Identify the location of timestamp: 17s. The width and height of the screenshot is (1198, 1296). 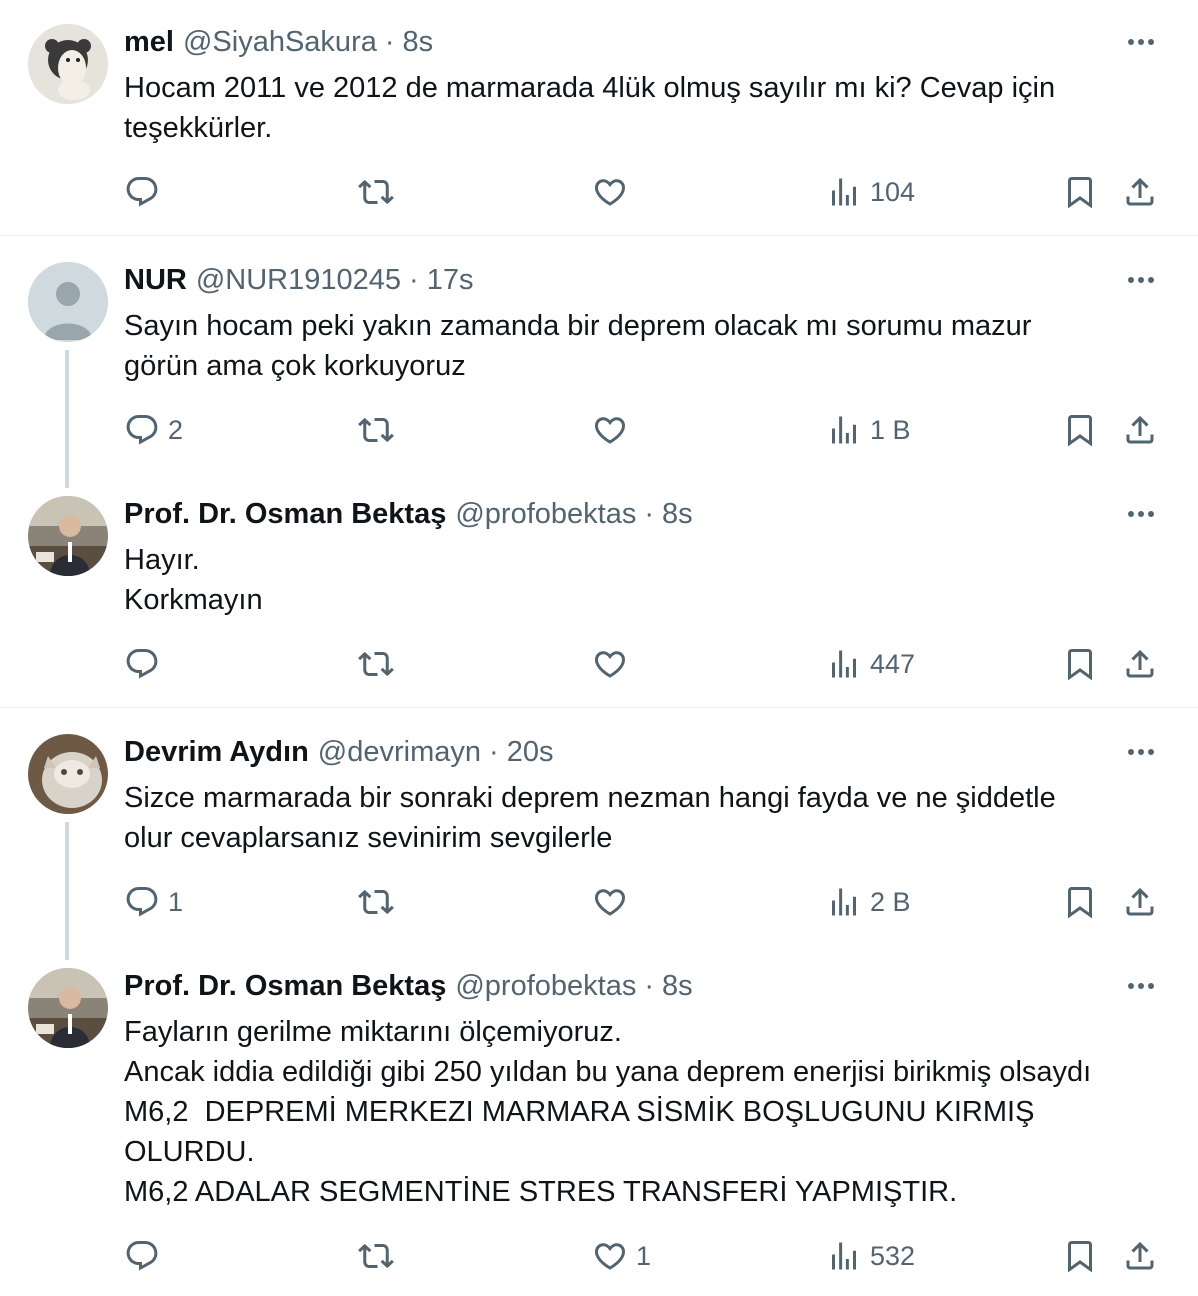
(450, 280).